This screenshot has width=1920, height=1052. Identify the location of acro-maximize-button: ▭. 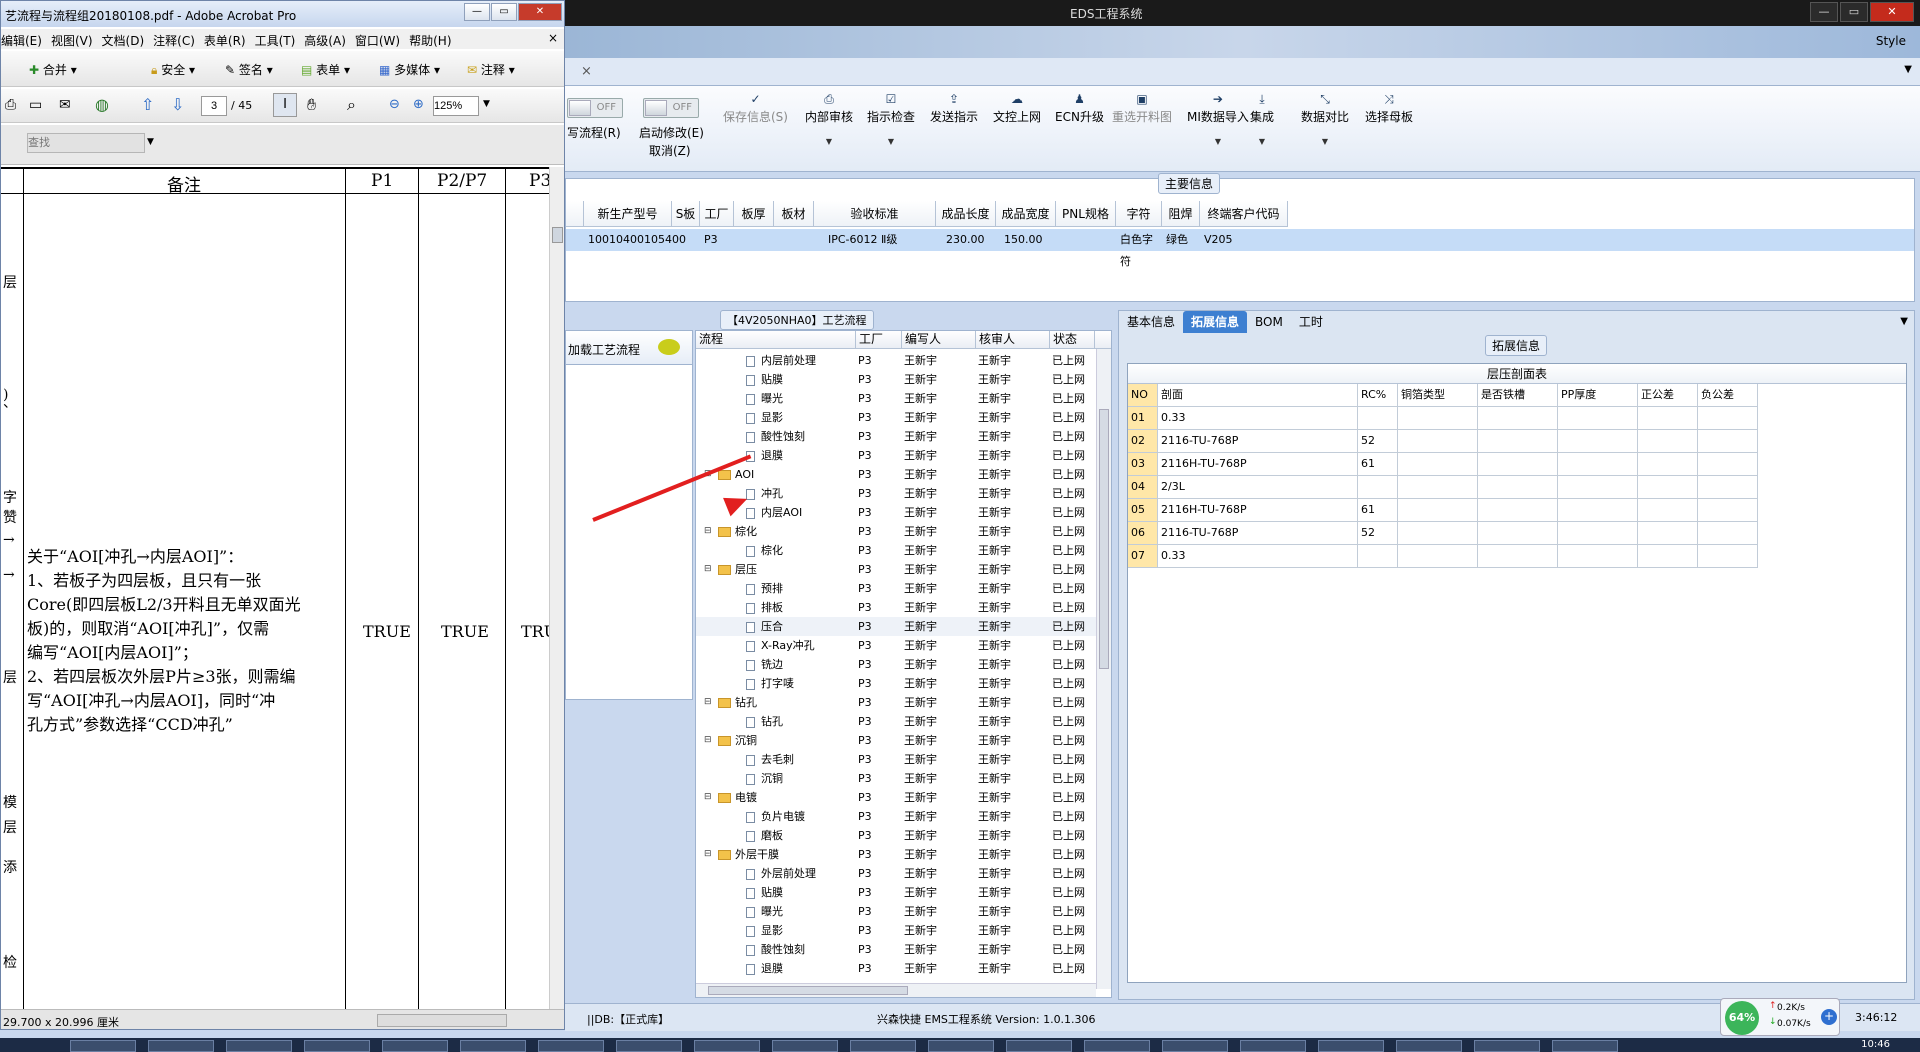
(504, 12).